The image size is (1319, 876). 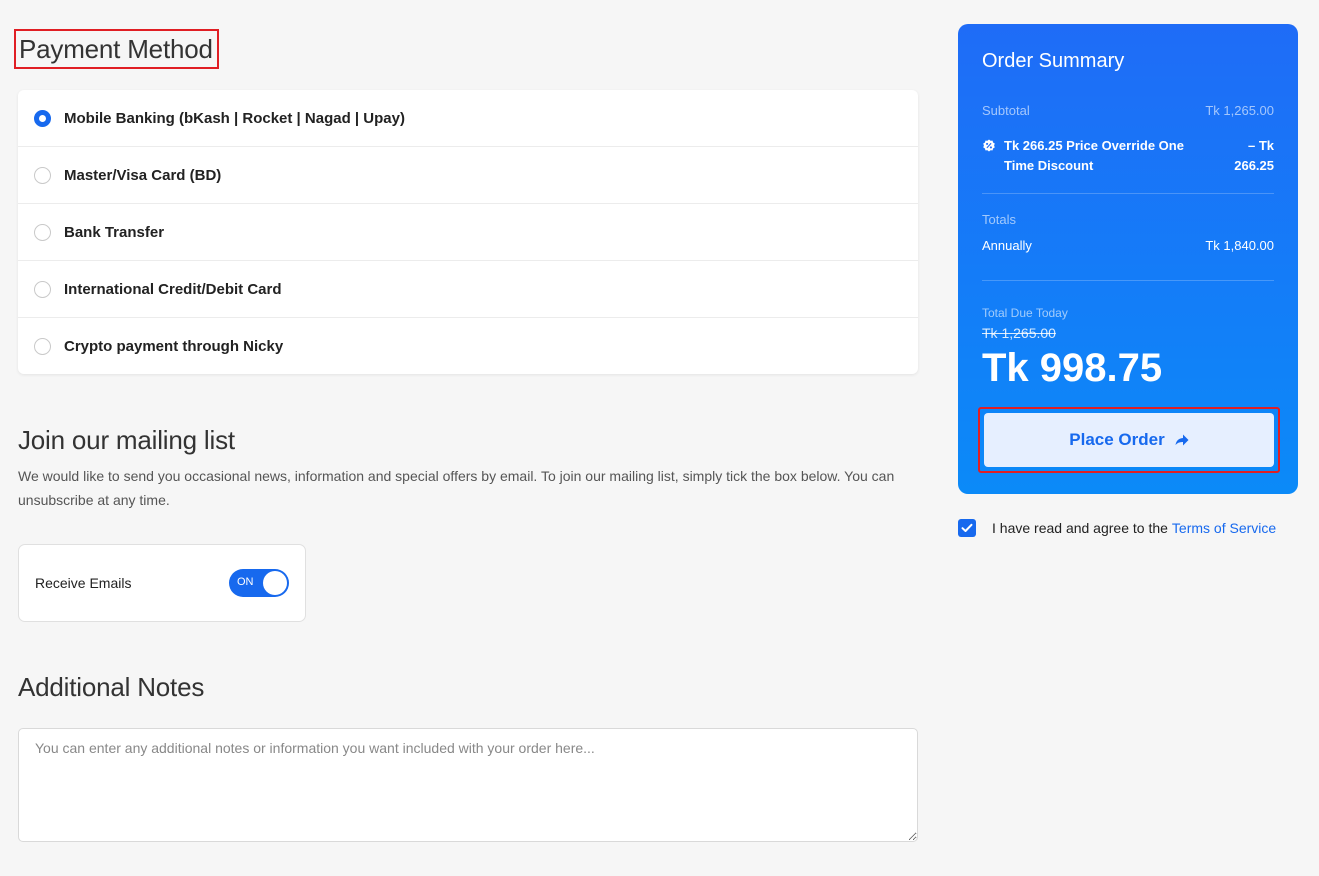 What do you see at coordinates (468, 175) in the screenshot?
I see `payment-option-card-bd: Master/Visa Card (BD)` at bounding box center [468, 175].